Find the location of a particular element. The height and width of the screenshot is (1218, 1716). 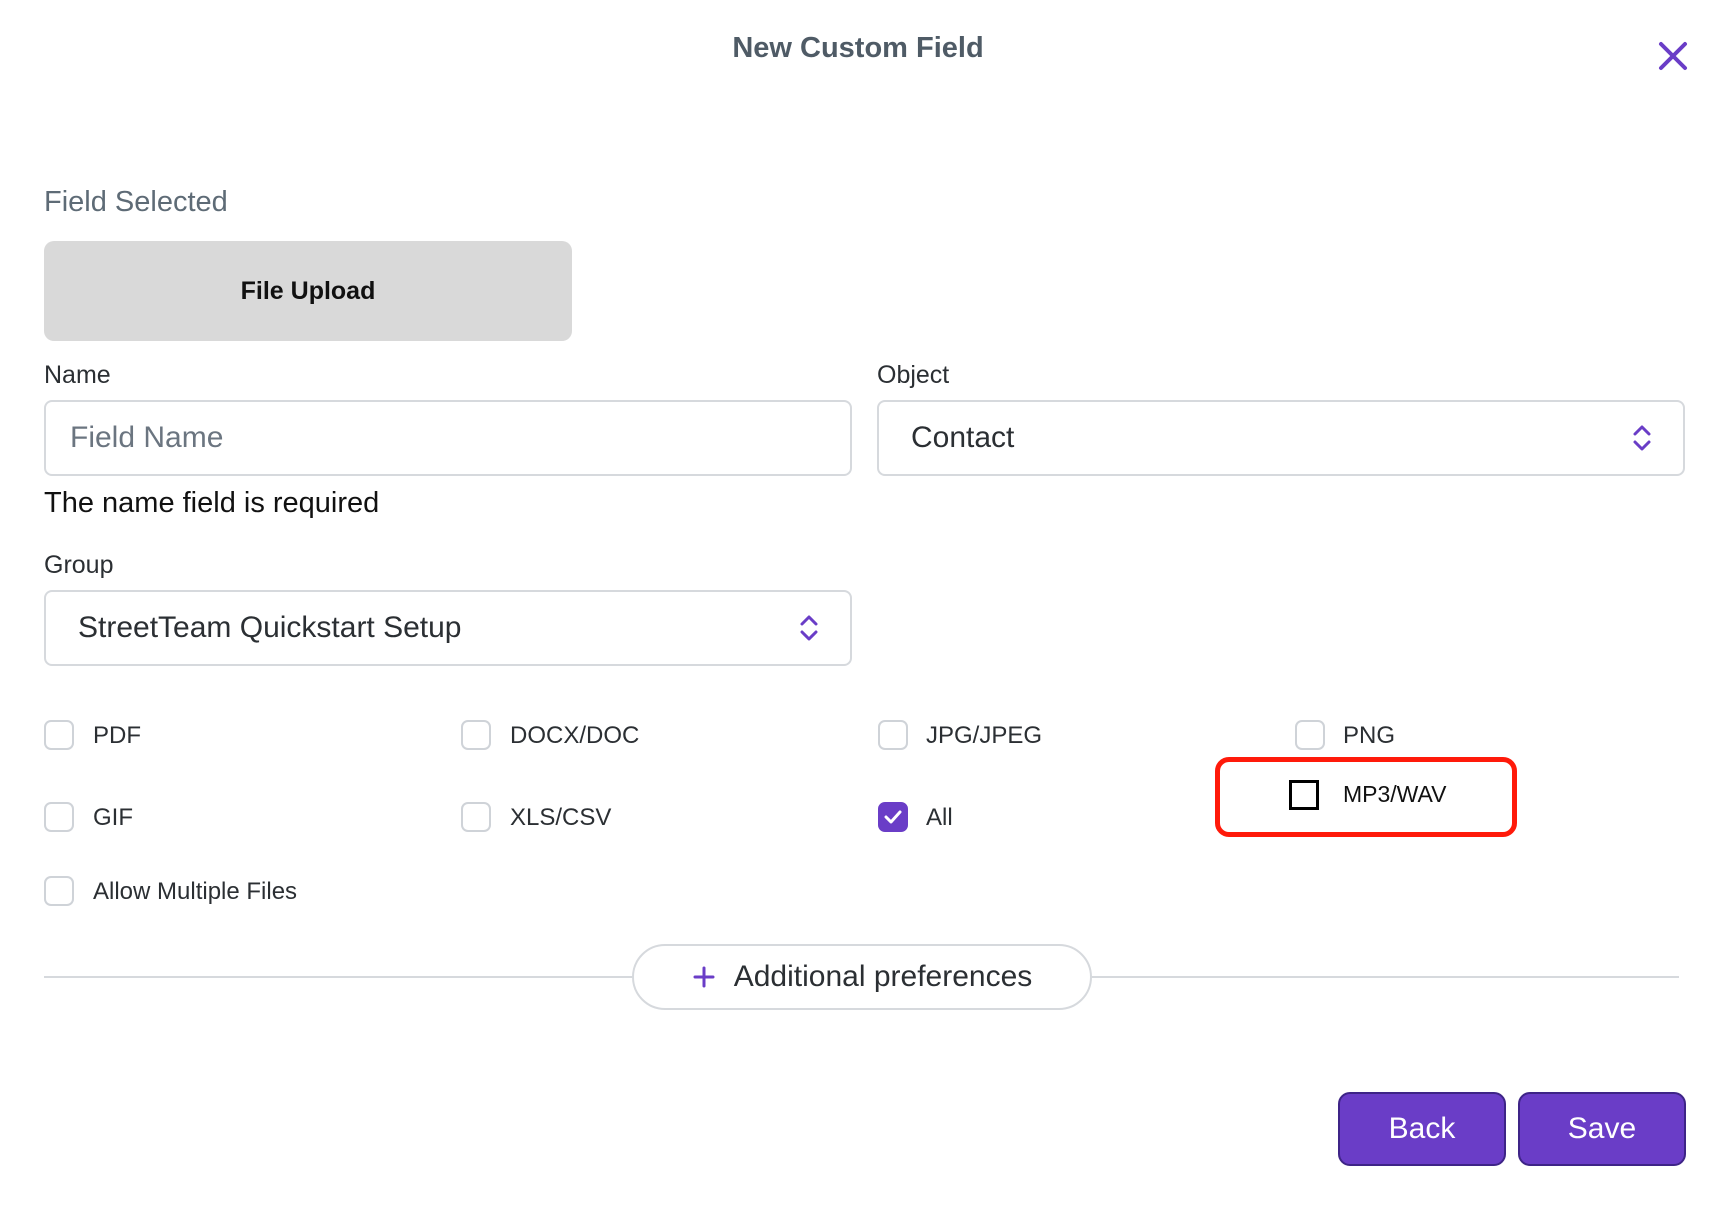

name-input-wrapper is located at coordinates (448, 438).